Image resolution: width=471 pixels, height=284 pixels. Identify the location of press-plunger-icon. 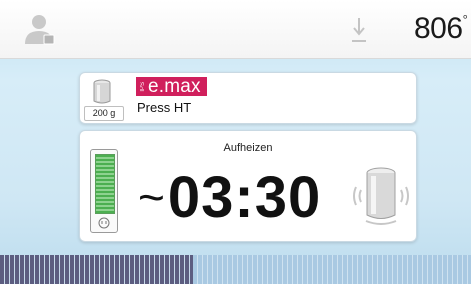
(381, 196).